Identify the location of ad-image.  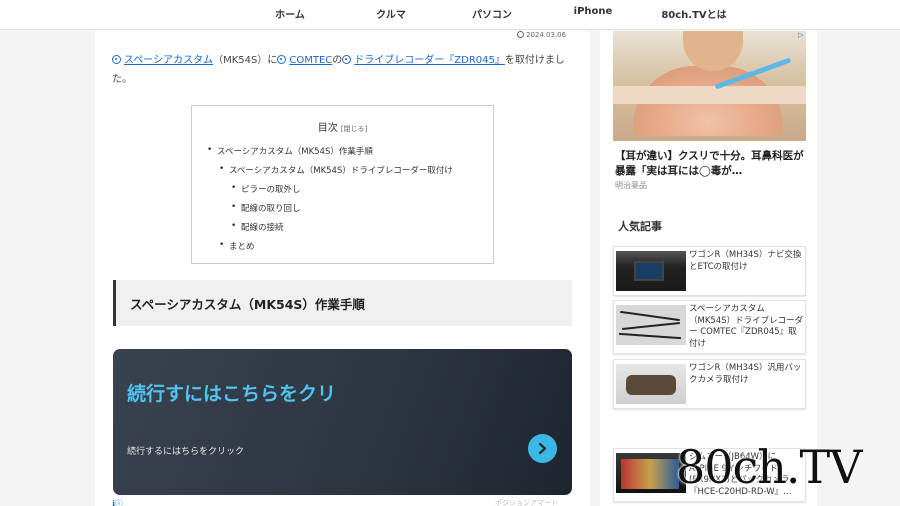
(709, 86).